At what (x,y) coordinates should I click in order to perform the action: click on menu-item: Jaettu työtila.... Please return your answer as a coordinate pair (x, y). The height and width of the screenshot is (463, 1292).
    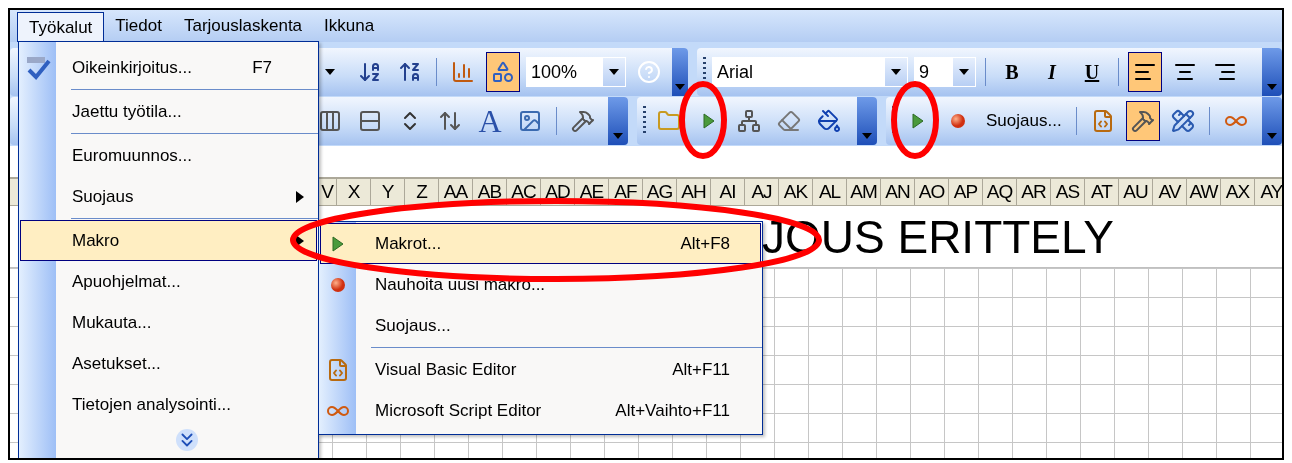
    Looking at the image, I should click on (168, 111).